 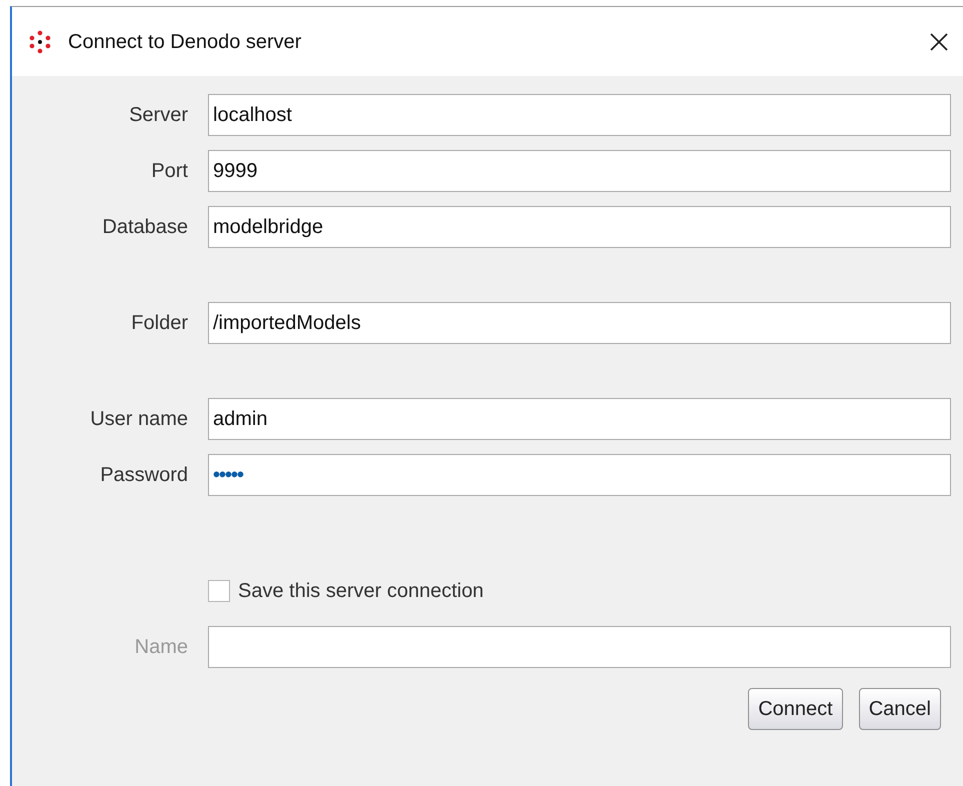 What do you see at coordinates (579, 475) in the screenshot?
I see `password-field: •••••` at bounding box center [579, 475].